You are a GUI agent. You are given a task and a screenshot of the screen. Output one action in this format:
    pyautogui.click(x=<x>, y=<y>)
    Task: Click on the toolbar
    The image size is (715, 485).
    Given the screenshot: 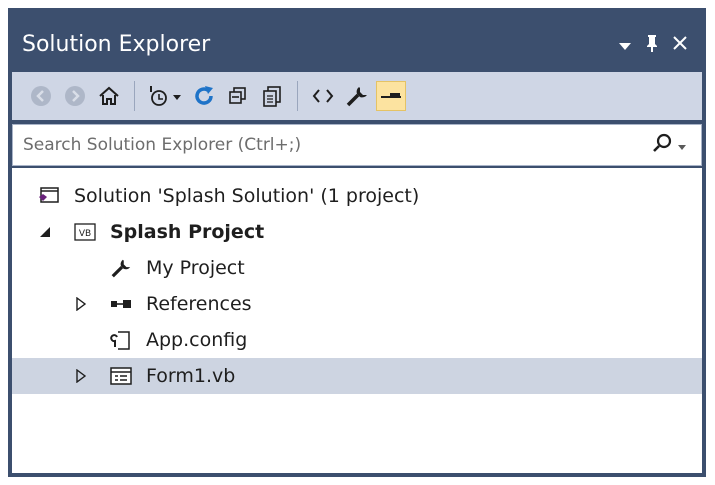 What is the action you would take?
    pyautogui.click(x=357, y=96)
    